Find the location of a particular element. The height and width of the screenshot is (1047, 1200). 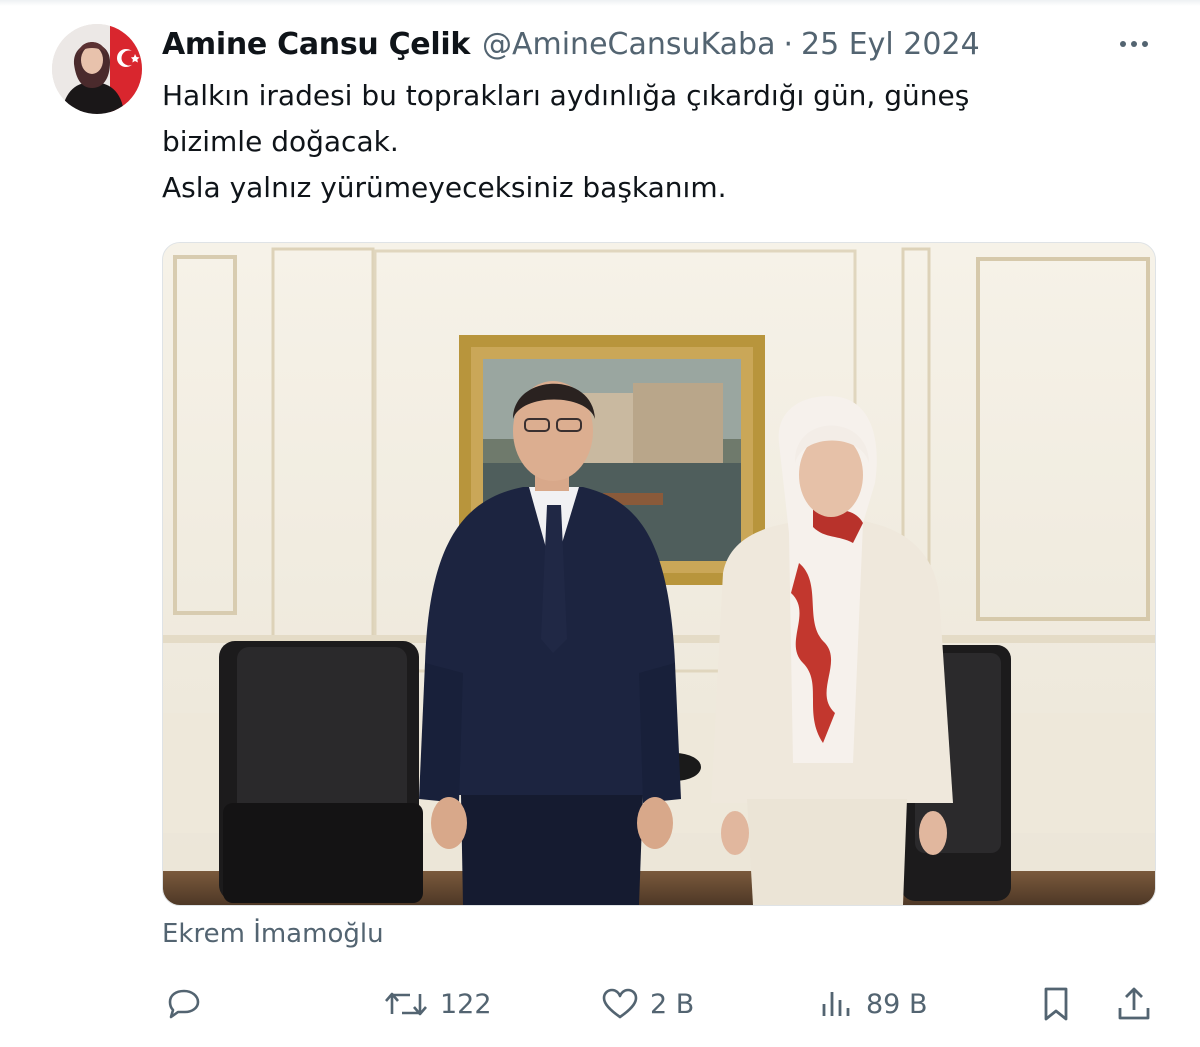

tweet-date: 25 Eyl 2024 is located at coordinates (890, 44).